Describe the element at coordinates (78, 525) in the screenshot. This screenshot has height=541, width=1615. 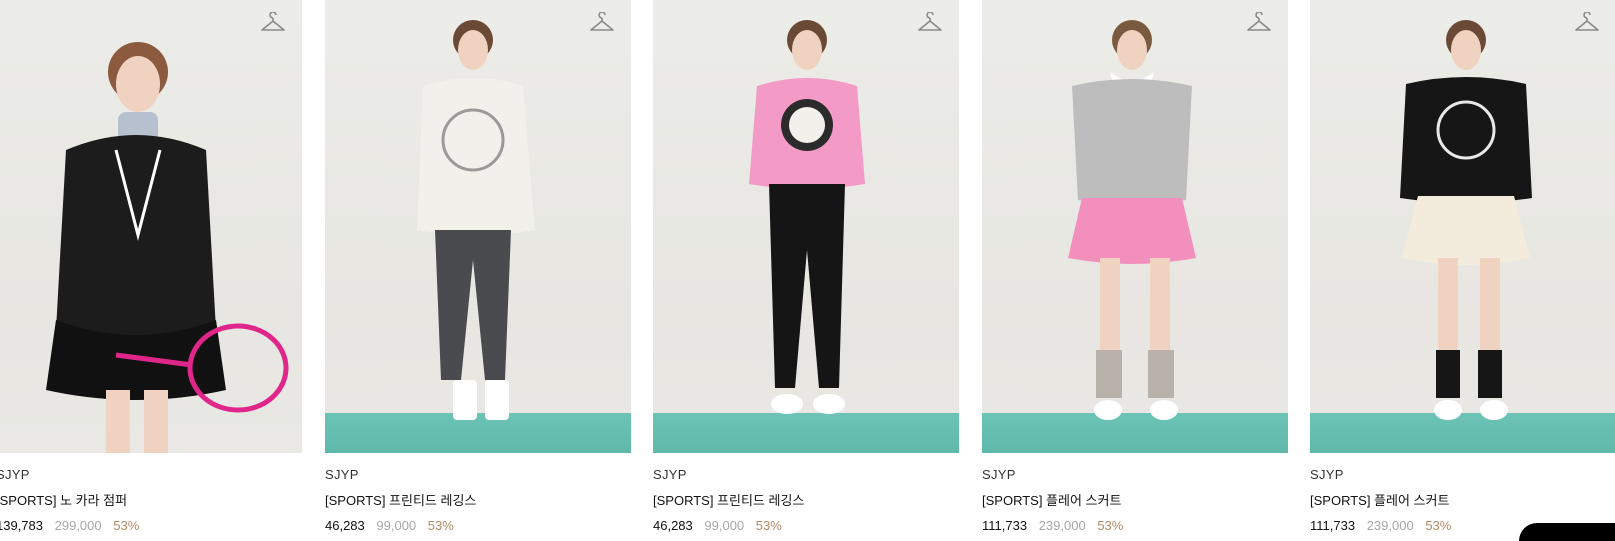
I see `original-price: 299,000` at that location.